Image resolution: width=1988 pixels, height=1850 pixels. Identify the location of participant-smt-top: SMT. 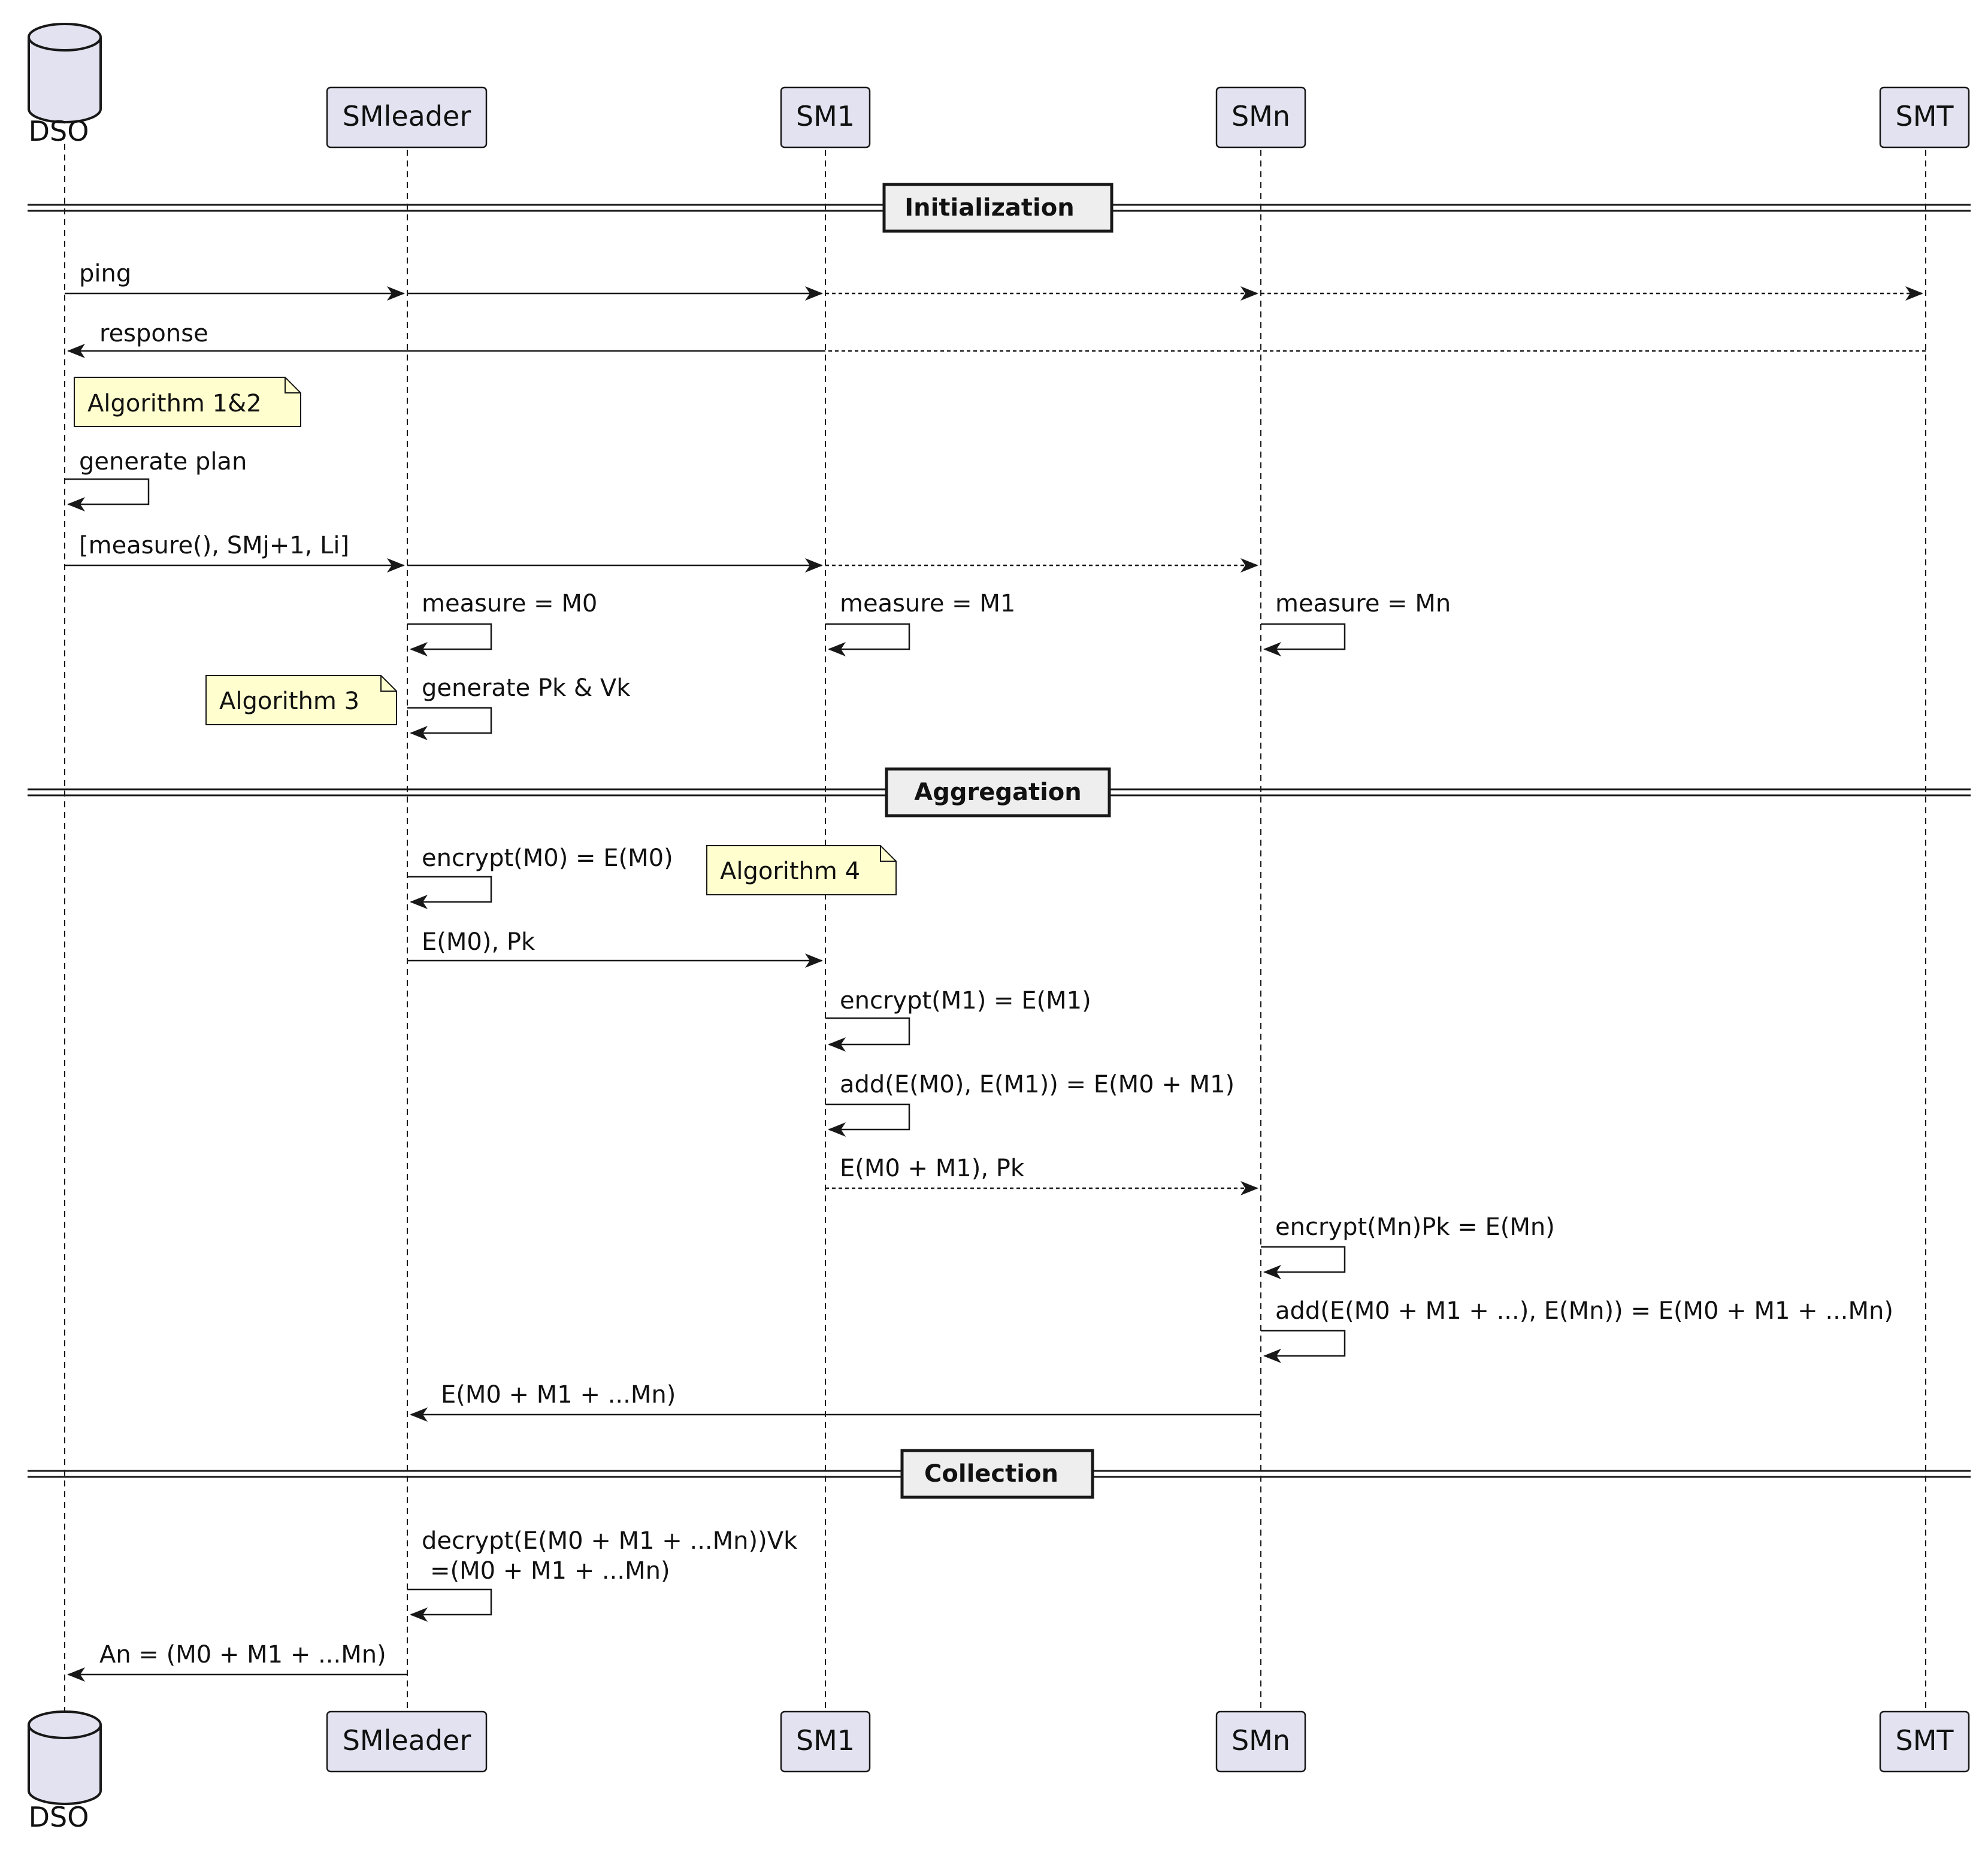
(1924, 117).